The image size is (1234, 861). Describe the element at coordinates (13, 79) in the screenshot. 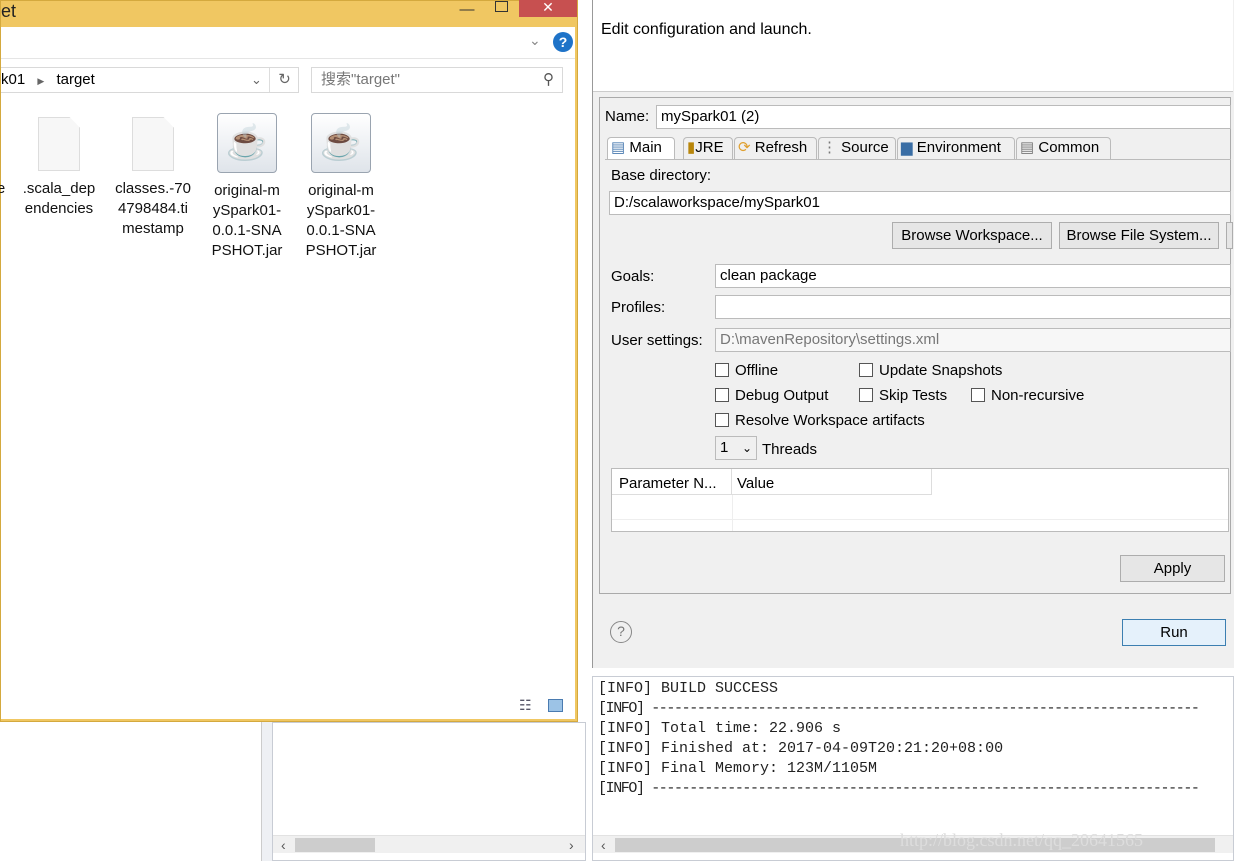

I see `breadcrumb-prev: k01` at that location.